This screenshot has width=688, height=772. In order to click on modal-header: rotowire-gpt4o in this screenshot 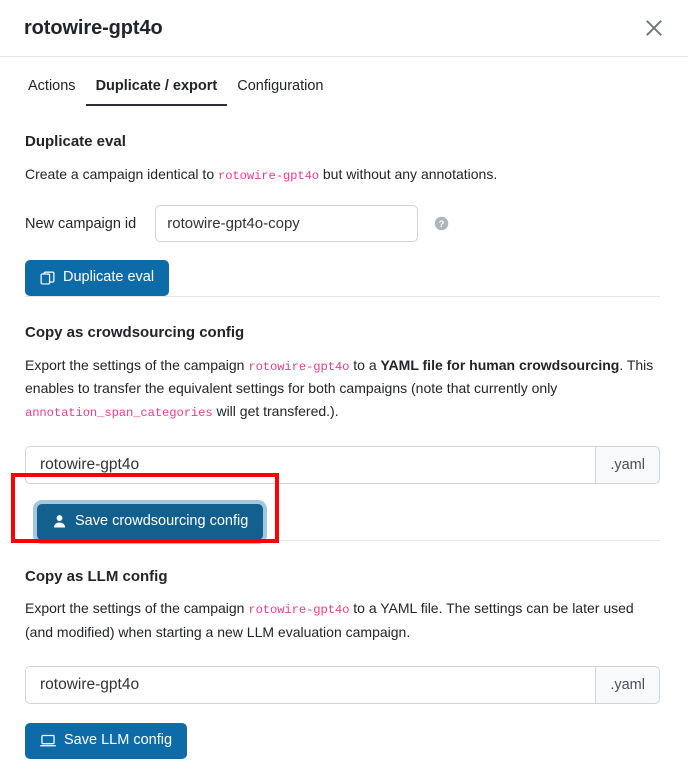, I will do `click(344, 28)`.